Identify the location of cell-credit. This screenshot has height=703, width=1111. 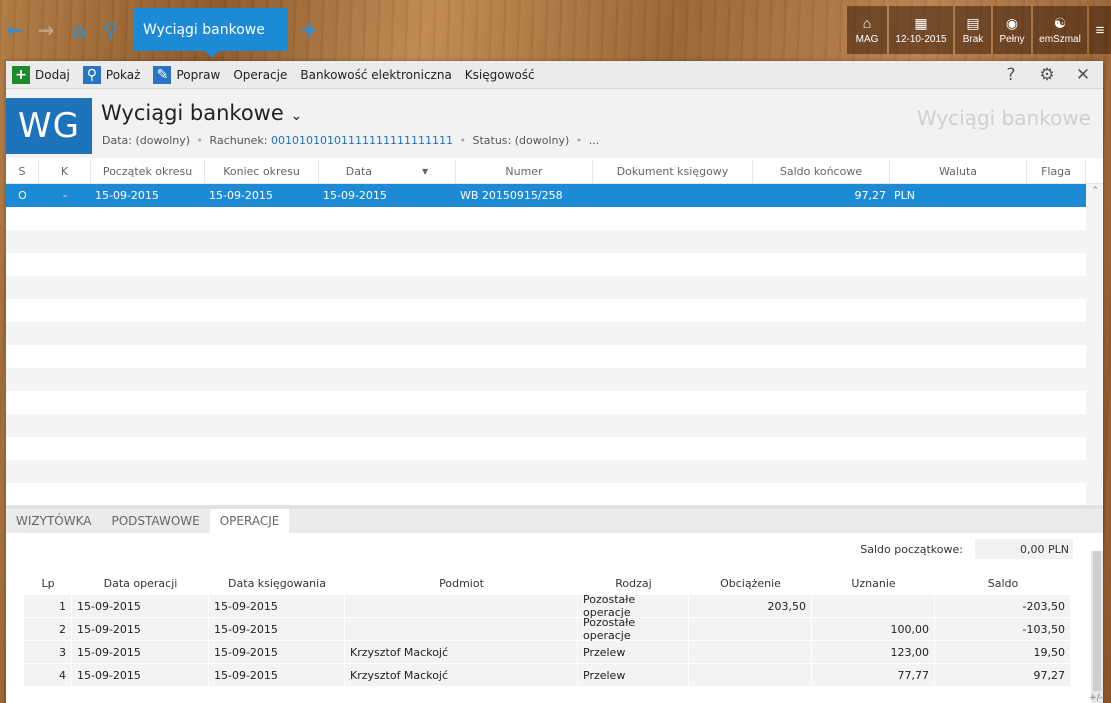
(873, 606).